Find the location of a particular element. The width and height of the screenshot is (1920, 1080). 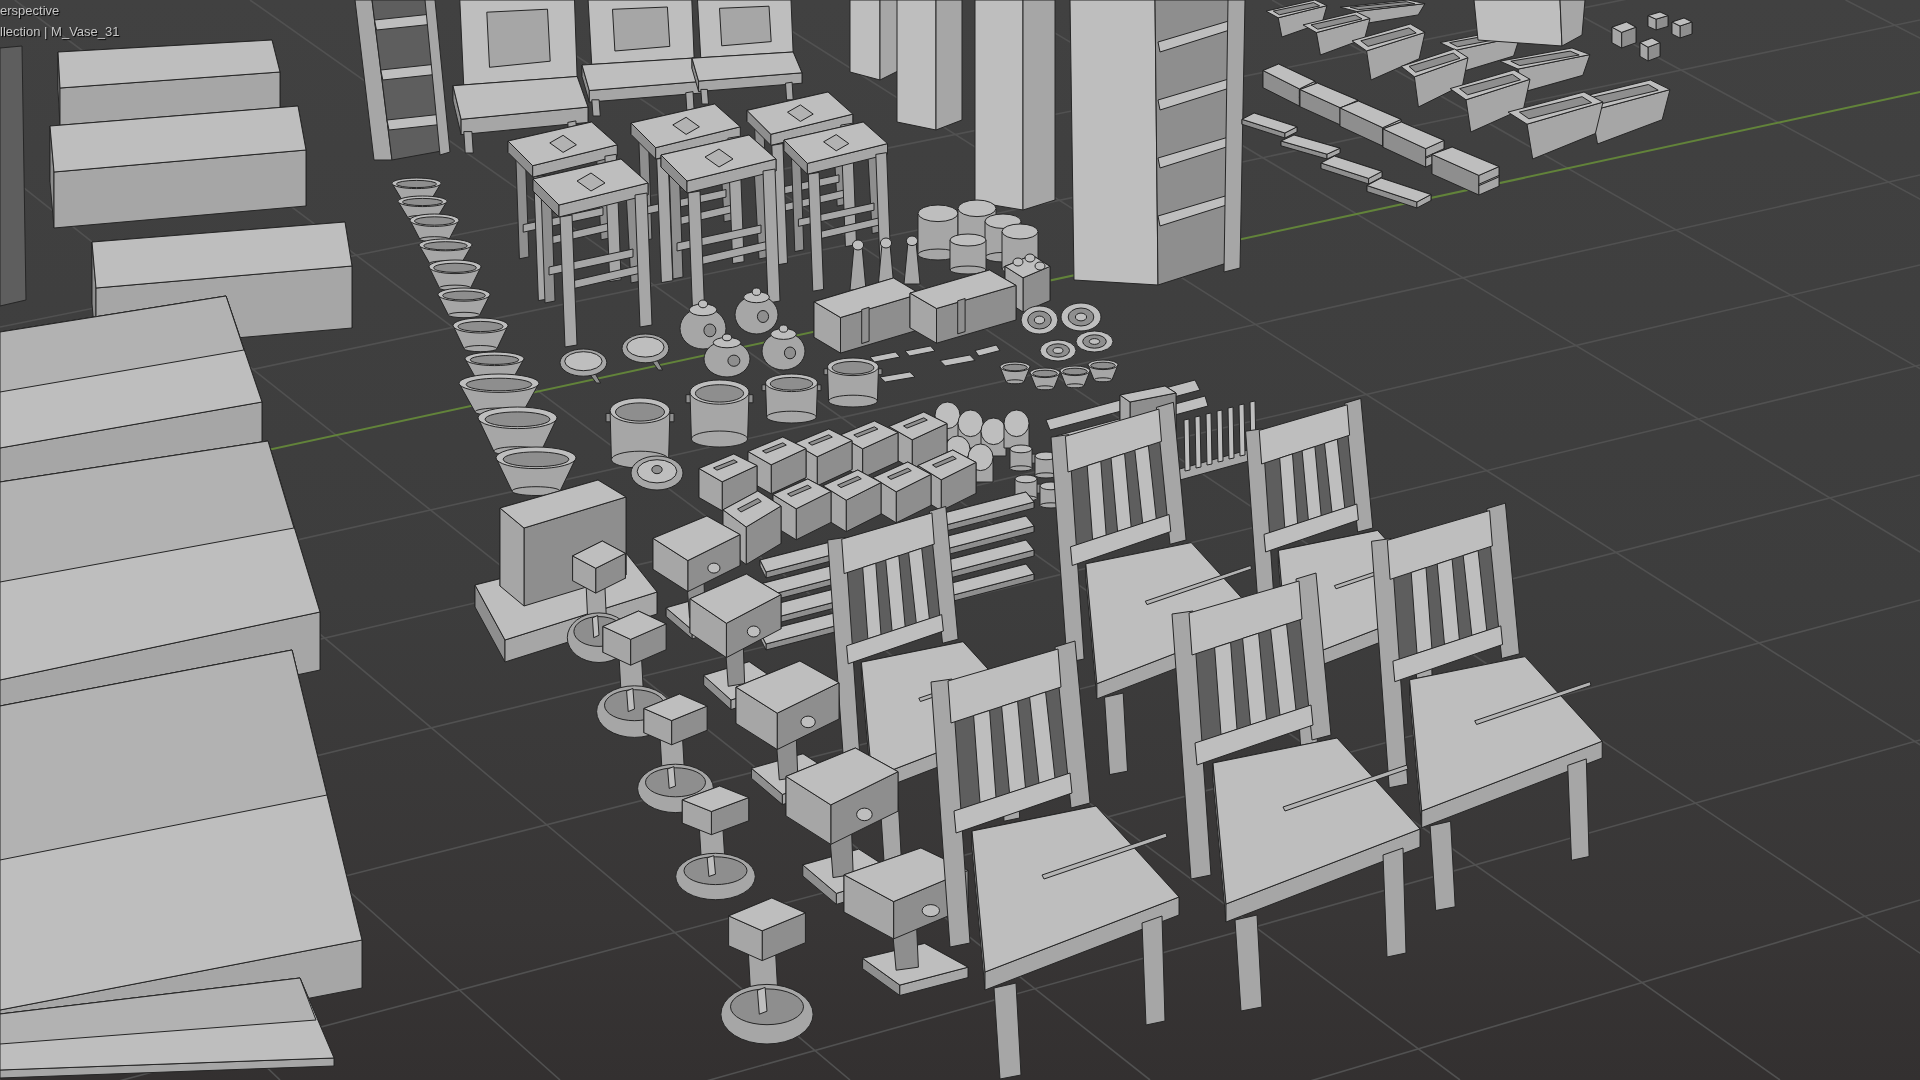

plank-stack-model is located at coordinates (1465, 171).